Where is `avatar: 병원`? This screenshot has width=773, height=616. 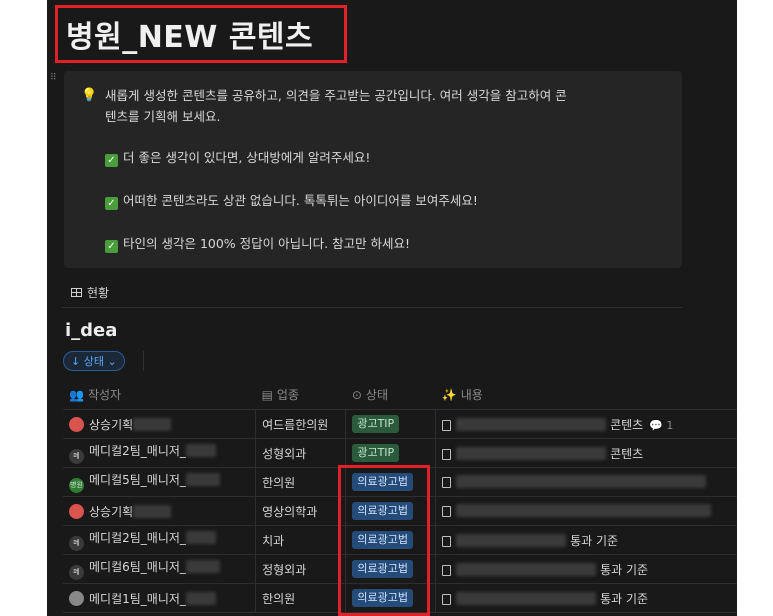 avatar: 병원 is located at coordinates (76, 485).